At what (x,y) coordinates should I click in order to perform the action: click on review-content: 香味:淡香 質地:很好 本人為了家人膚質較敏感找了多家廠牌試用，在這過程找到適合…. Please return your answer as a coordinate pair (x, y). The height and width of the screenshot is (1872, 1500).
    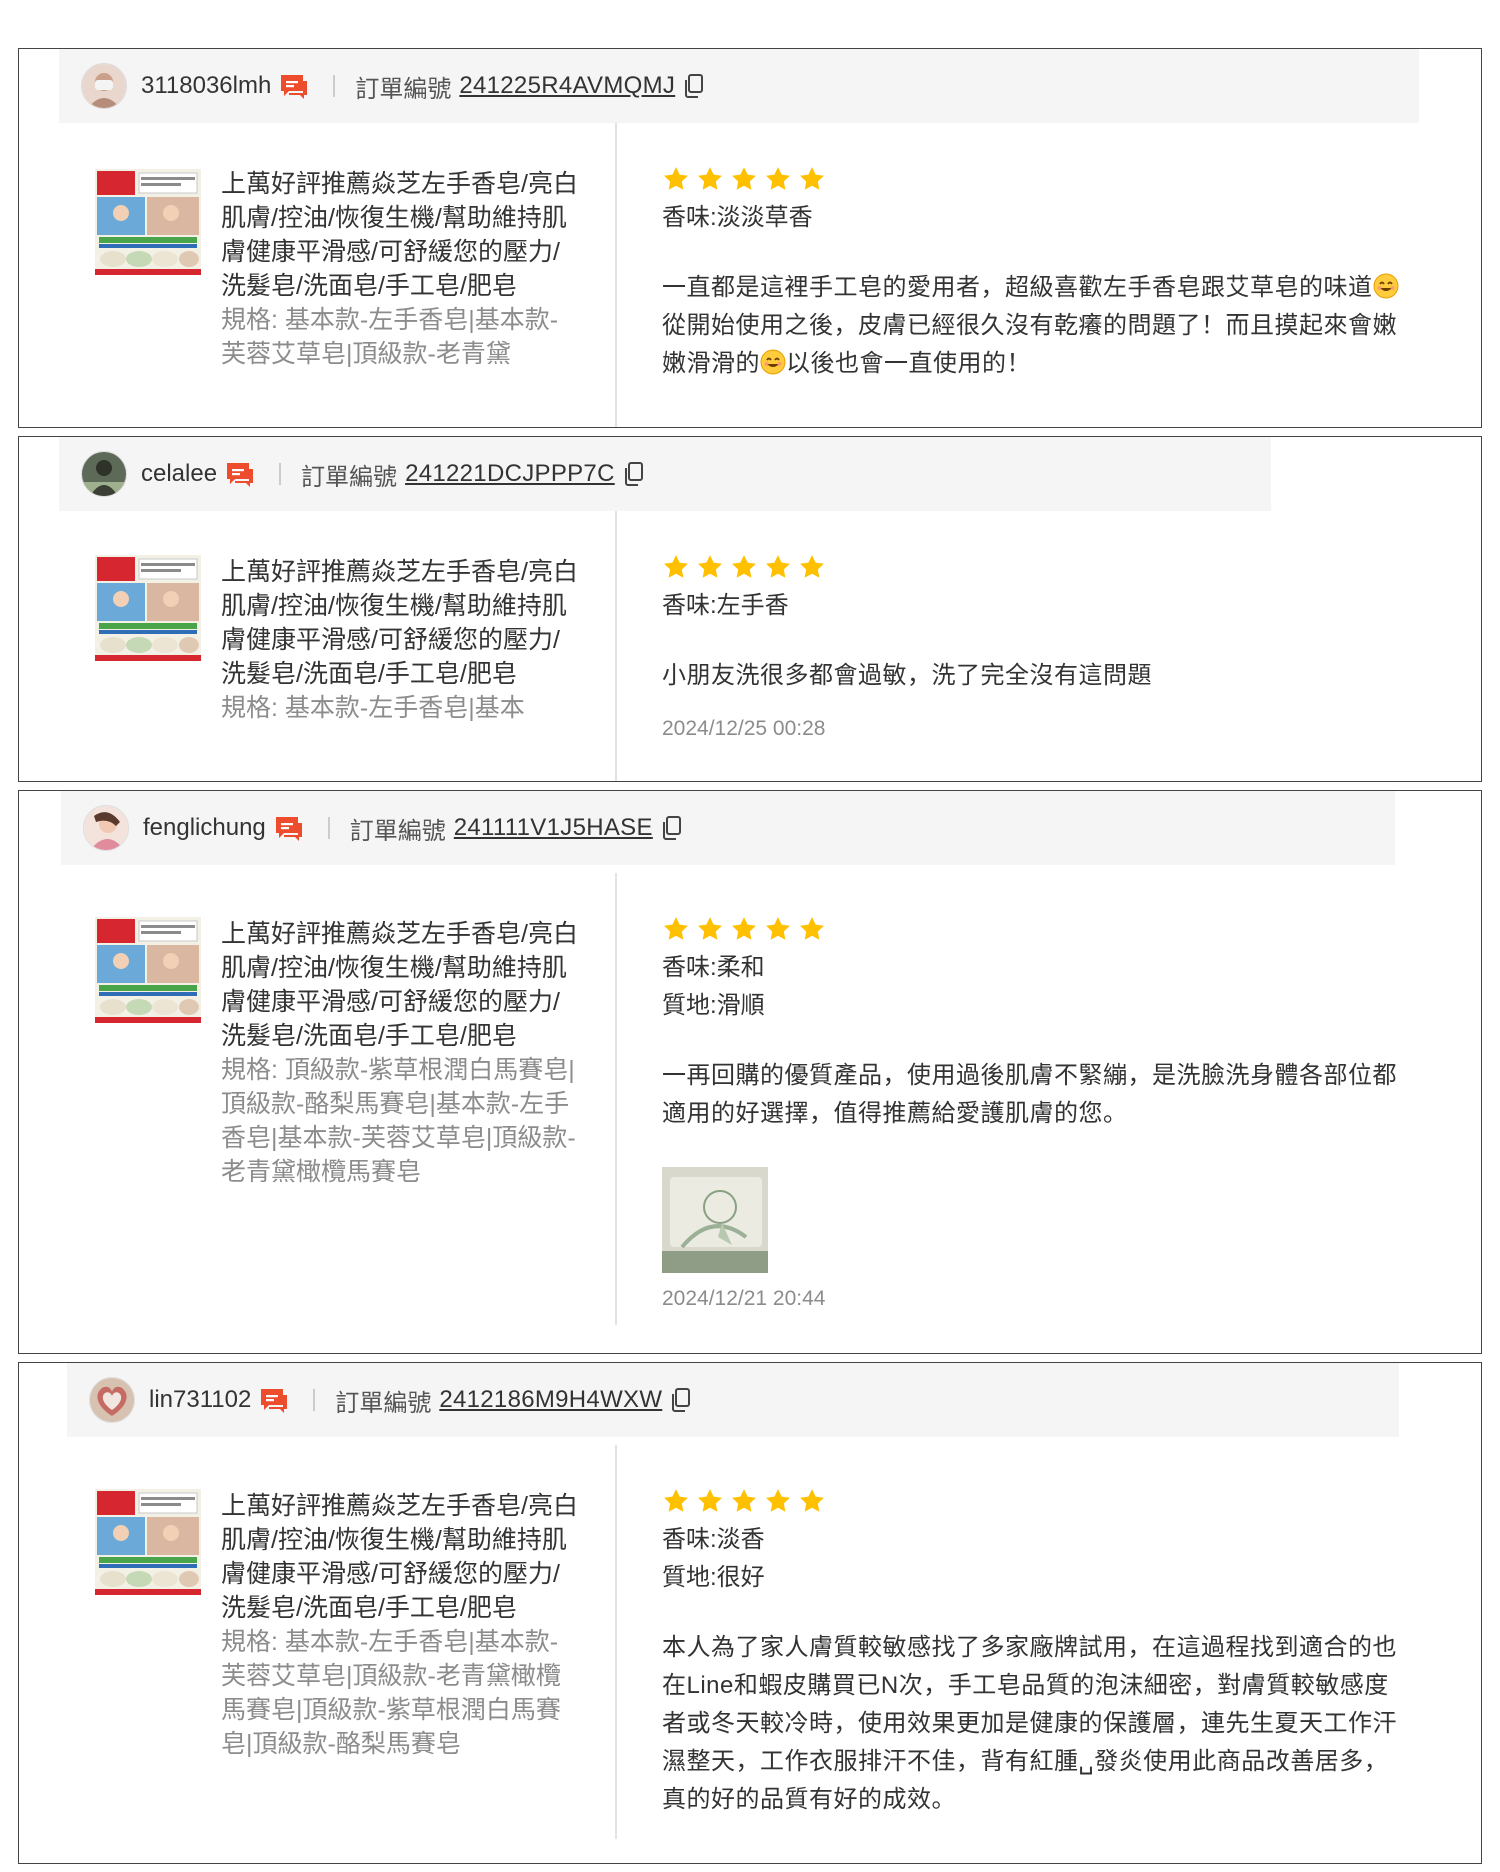
    Looking at the image, I should click on (1032, 1653).